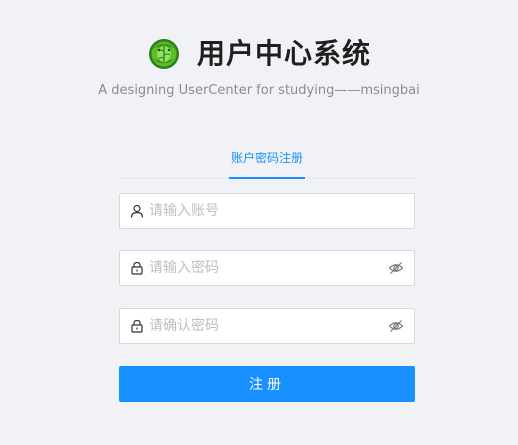 This screenshot has height=445, width=518. I want to click on app-title: 用户中心系统, so click(283, 53).